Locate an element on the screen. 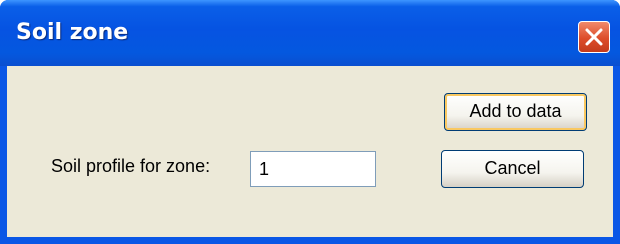 The width and height of the screenshot is (620, 244). soil-profile-label: Soil profile for zone: is located at coordinates (131, 166).